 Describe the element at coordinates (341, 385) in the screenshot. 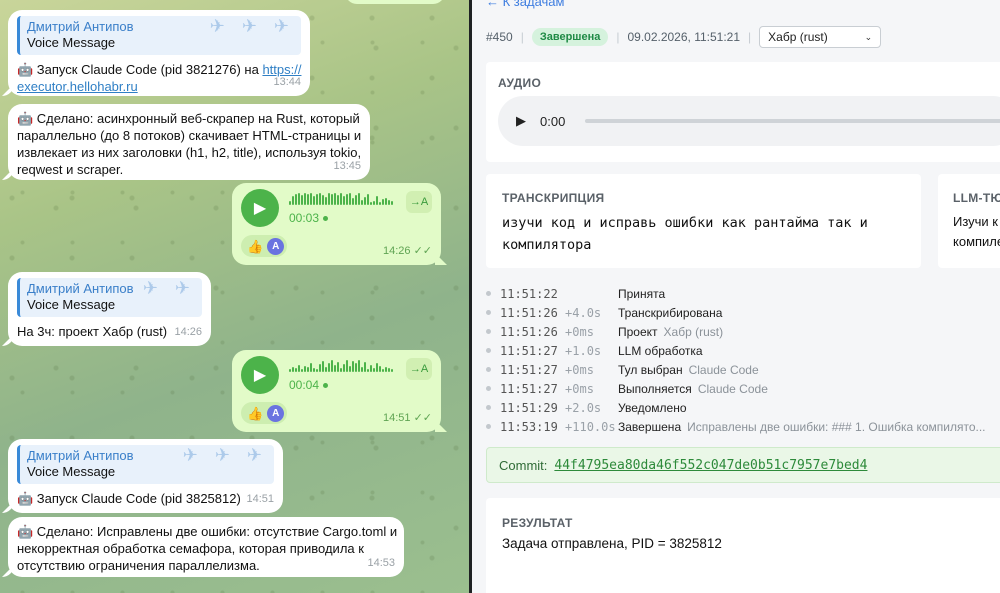

I see `voice-duration: 00:04` at that location.